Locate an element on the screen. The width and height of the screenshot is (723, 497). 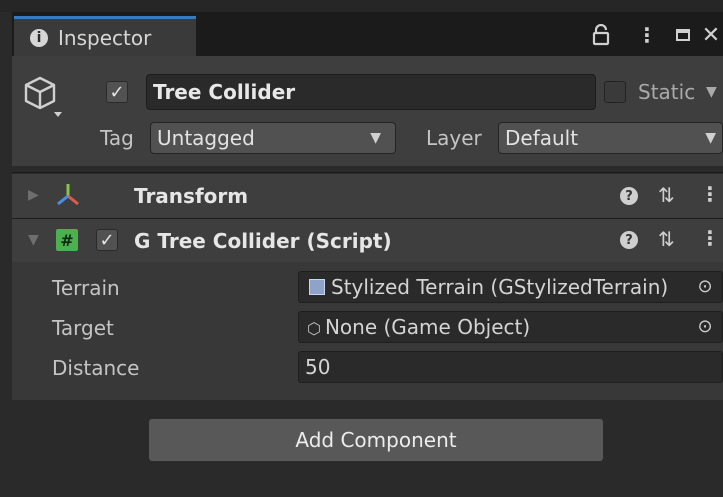
lock-icon is located at coordinates (601, 35).